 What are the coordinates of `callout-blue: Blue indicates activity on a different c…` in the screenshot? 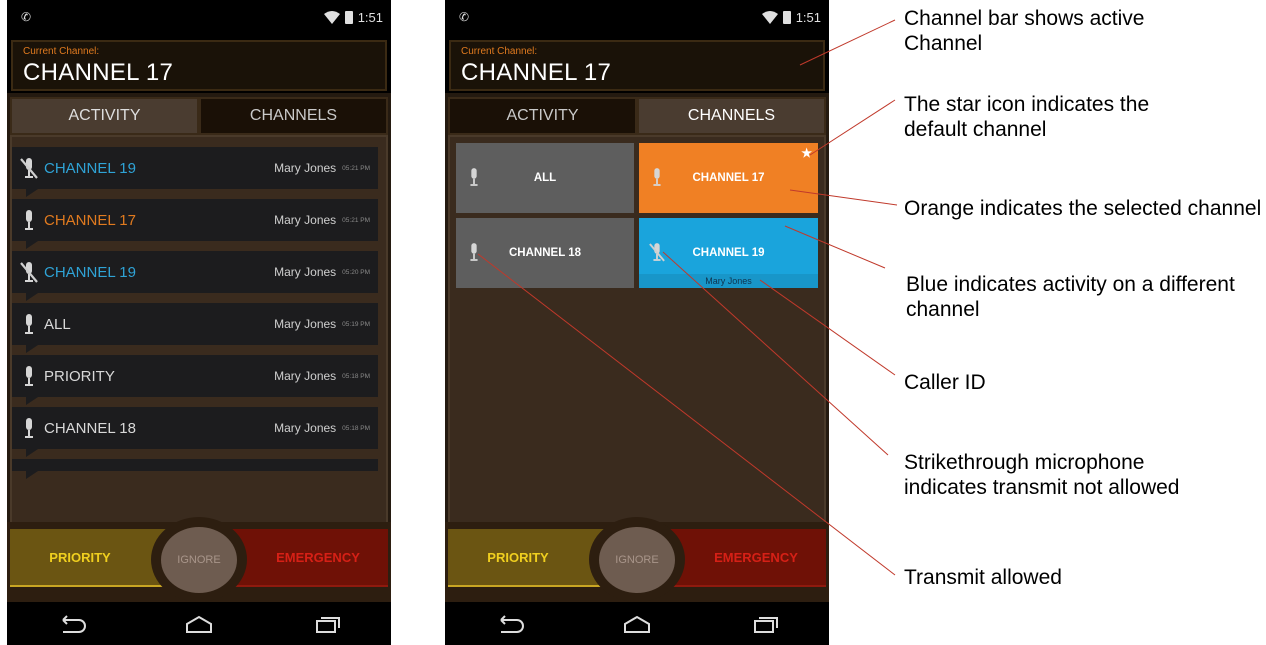 It's located at (1070, 297).